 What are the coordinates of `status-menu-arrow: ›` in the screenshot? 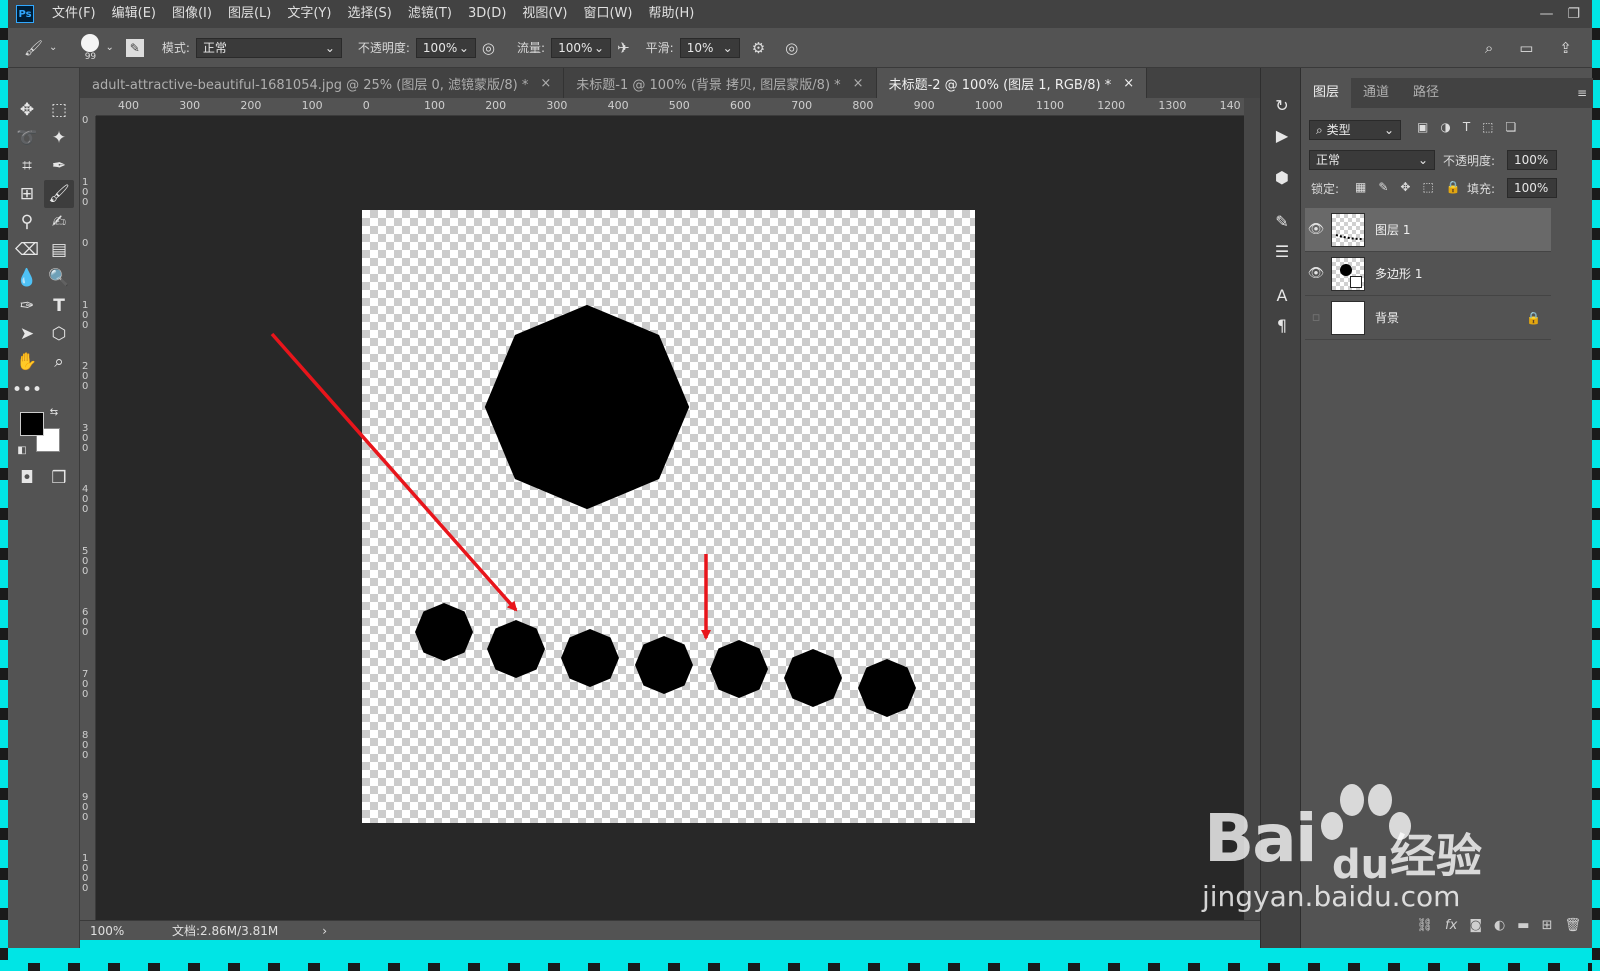 It's located at (324, 931).